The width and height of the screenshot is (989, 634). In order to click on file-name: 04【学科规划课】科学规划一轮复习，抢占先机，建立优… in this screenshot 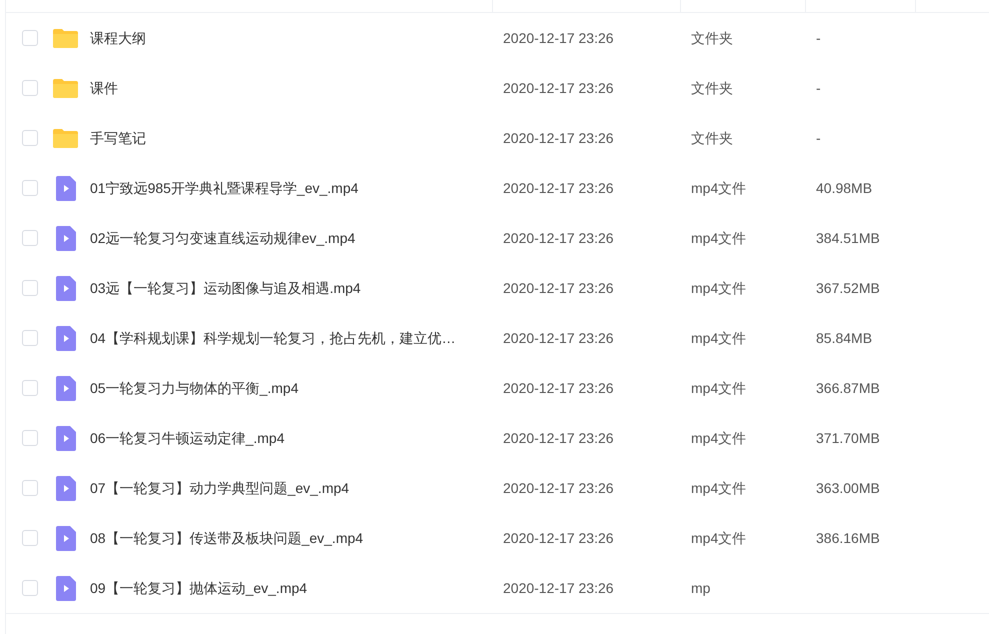, I will do `click(296, 338)`.